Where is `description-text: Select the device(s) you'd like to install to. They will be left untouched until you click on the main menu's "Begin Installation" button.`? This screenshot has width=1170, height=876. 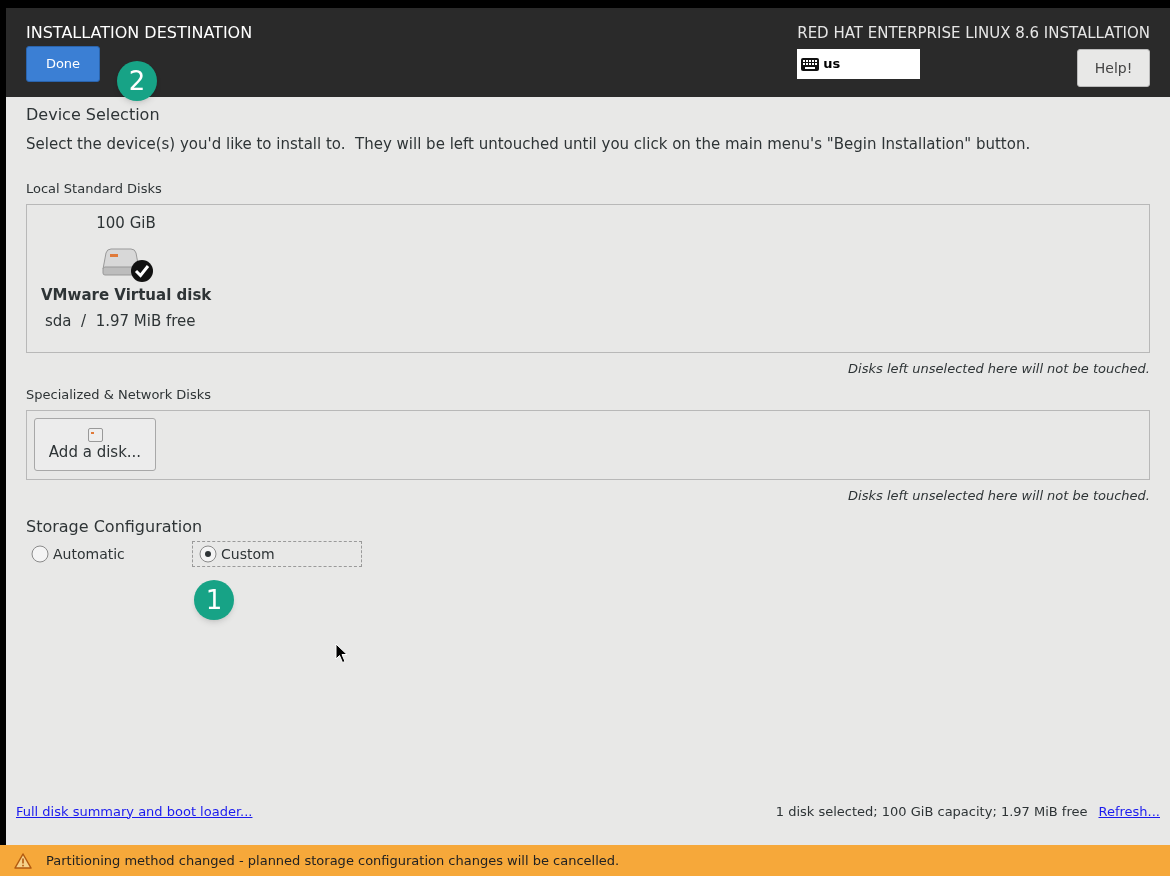
description-text: Select the device(s) you'd like to install to. They will be left untouched until you click on the main menu's "Begin Installation" button. is located at coordinates (529, 144).